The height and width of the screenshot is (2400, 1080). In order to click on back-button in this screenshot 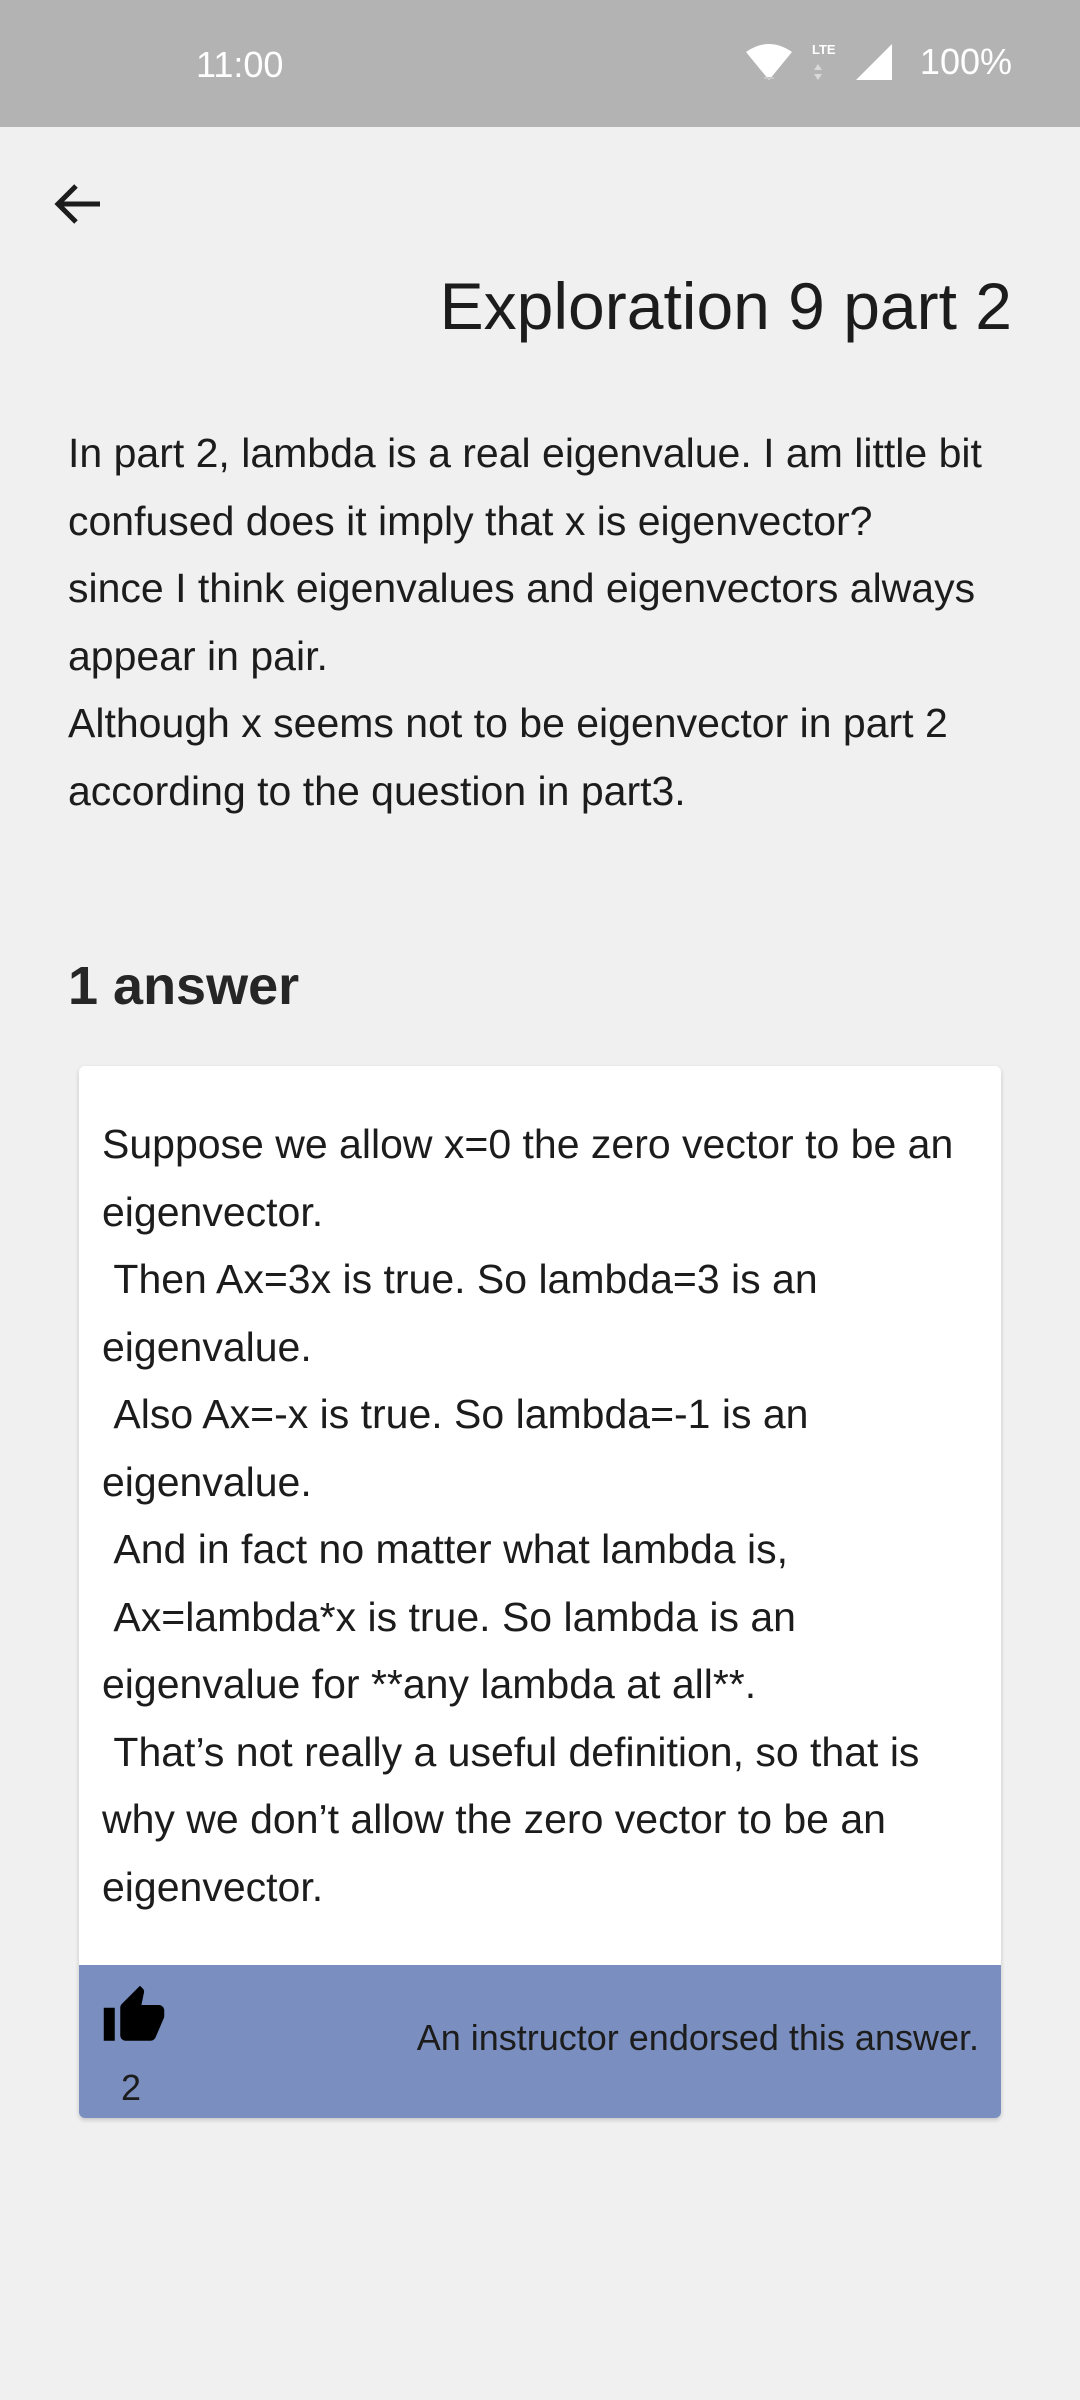, I will do `click(78, 206)`.